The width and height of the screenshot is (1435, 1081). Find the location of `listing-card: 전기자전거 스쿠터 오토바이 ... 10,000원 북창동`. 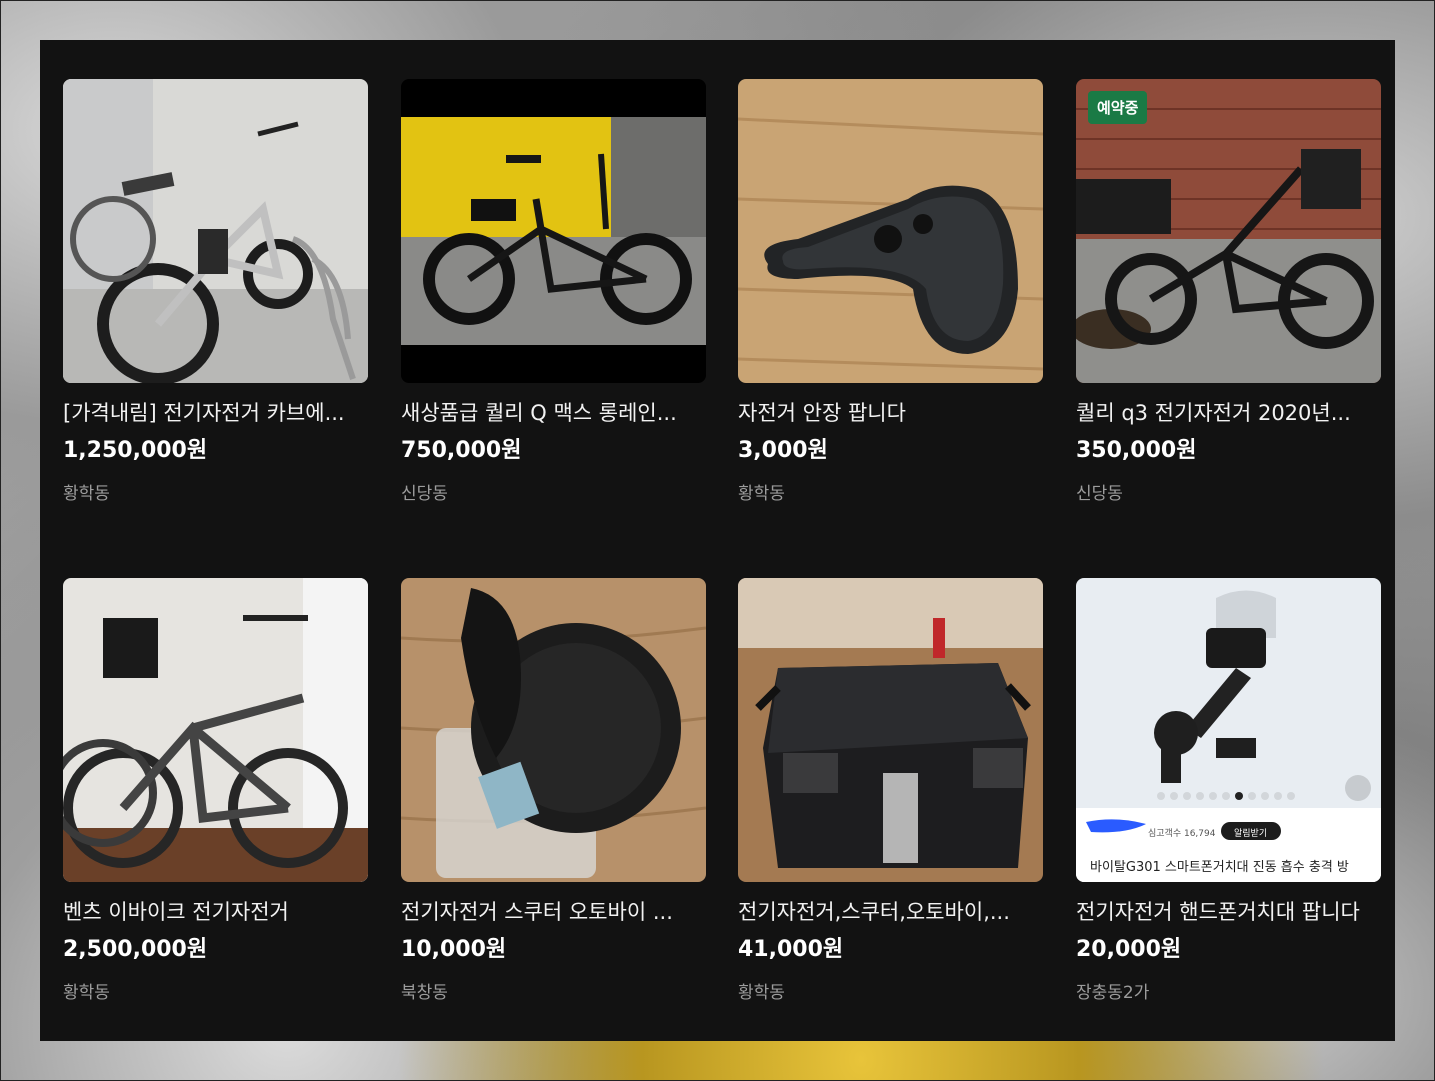

listing-card: 전기자전거 스쿠터 오토바이 ... 10,000원 북창동 is located at coordinates (553, 791).